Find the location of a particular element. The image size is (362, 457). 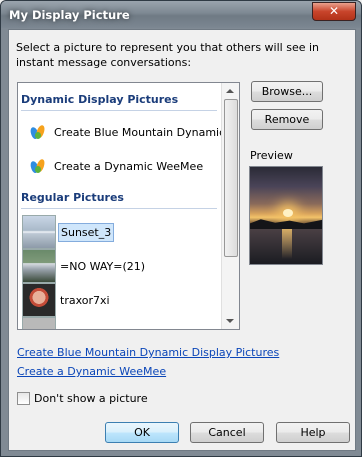

picture-item-sunset: Sunset_3 is located at coordinates (121, 232).